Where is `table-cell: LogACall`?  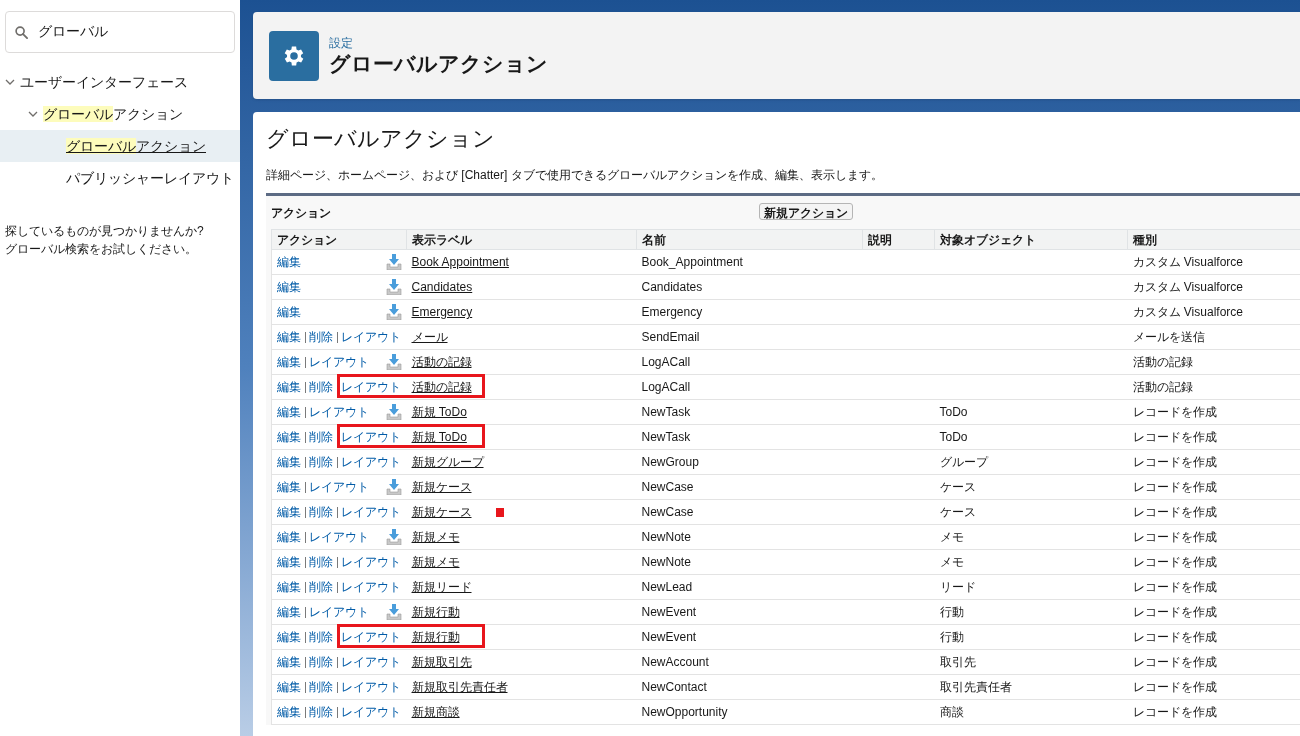 table-cell: LogACall is located at coordinates (666, 387).